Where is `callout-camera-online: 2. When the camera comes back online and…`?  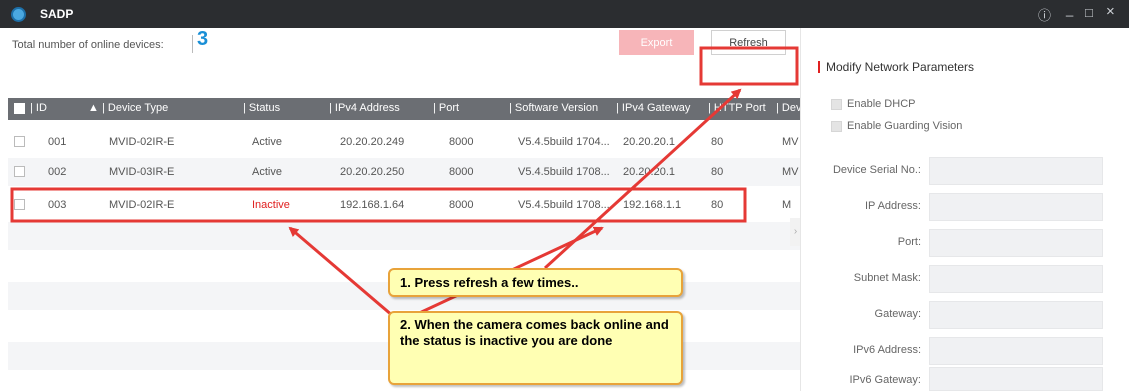 callout-camera-online: 2. When the camera comes back online and… is located at coordinates (535, 348).